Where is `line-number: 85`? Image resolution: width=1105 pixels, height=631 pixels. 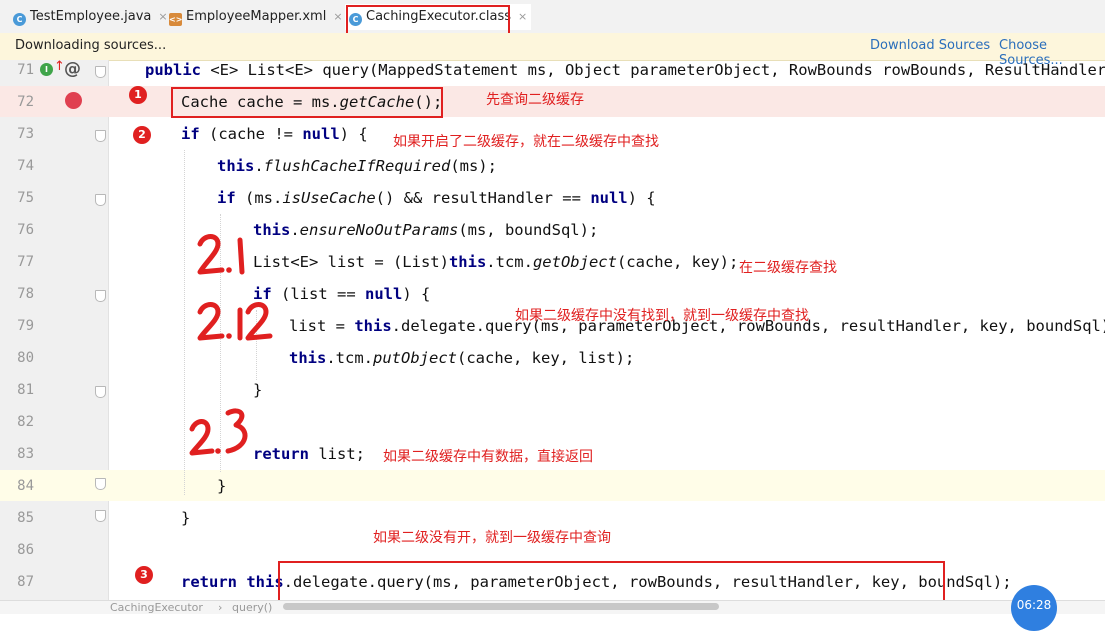 line-number: 85 is located at coordinates (25, 518).